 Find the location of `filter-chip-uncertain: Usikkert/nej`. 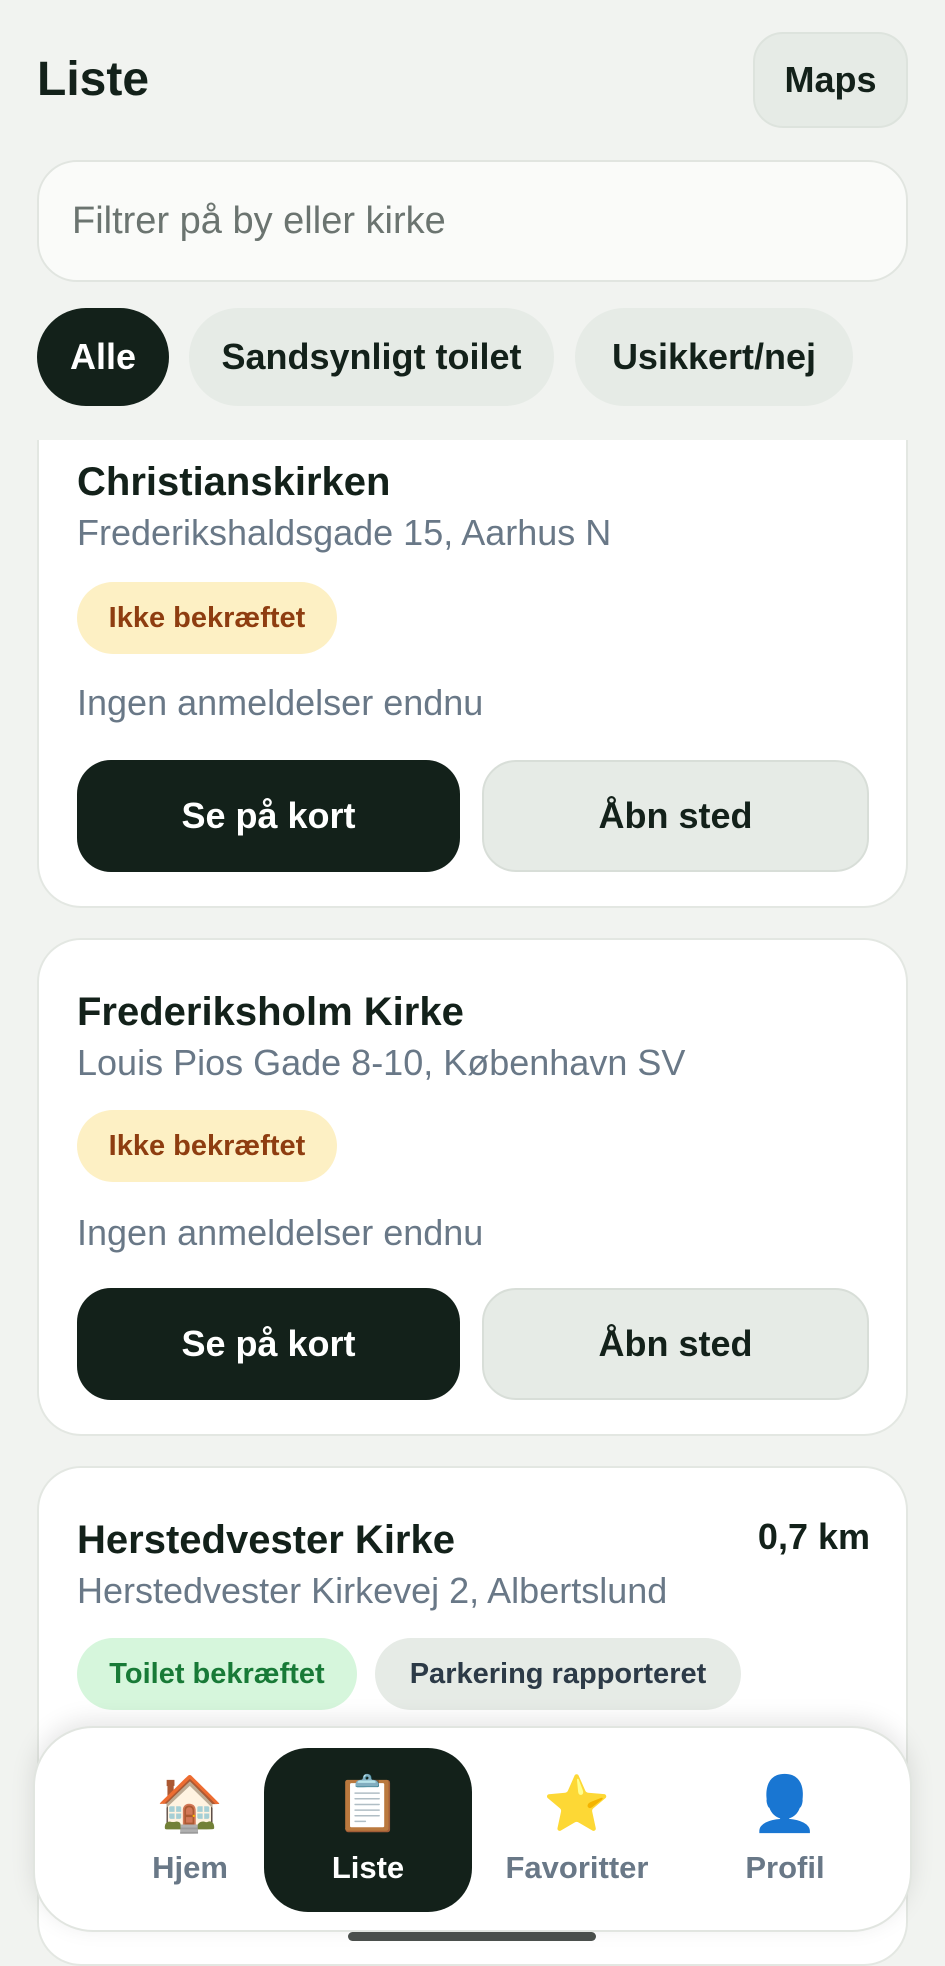

filter-chip-uncertain: Usikkert/nej is located at coordinates (714, 357).